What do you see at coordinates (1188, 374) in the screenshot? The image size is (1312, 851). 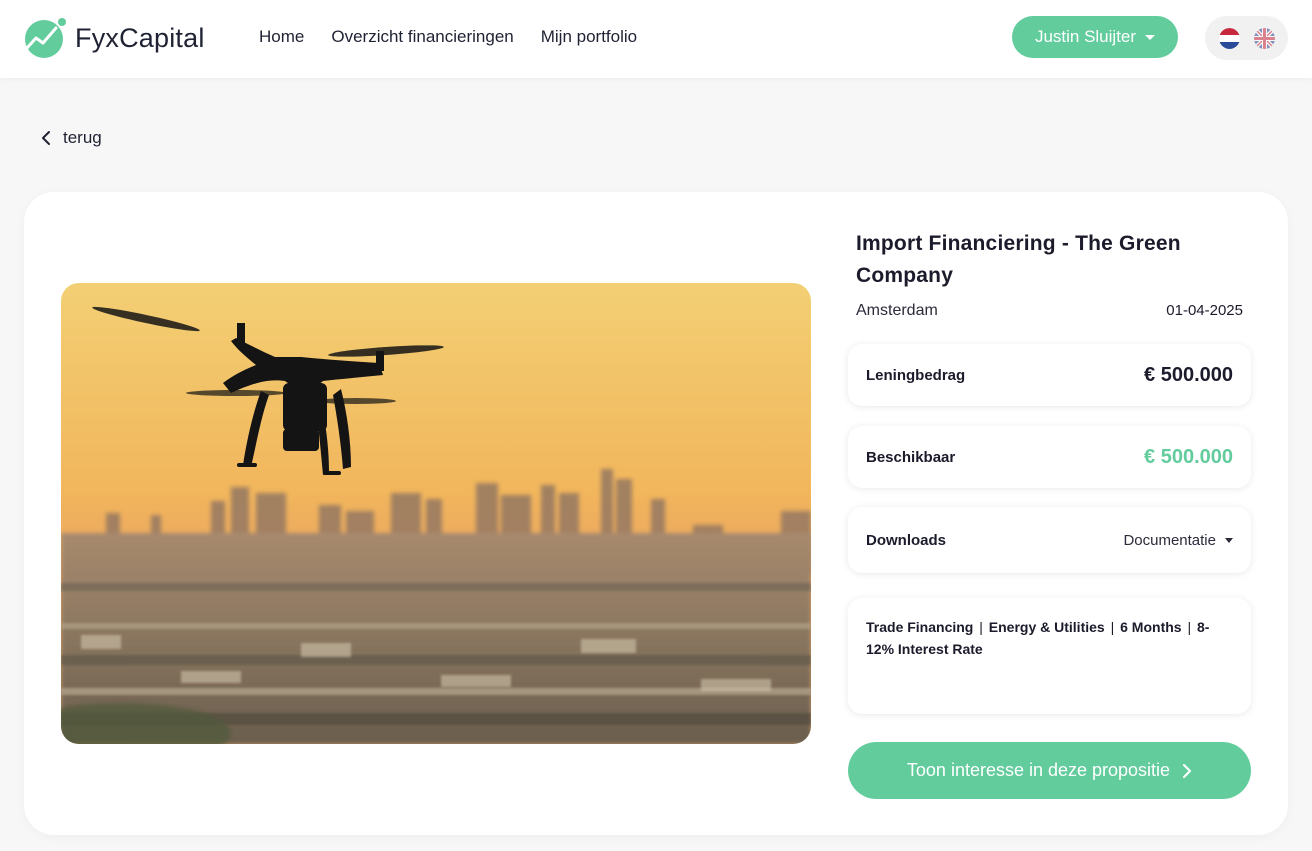 I see `loan-amount-value: € 500.000` at bounding box center [1188, 374].